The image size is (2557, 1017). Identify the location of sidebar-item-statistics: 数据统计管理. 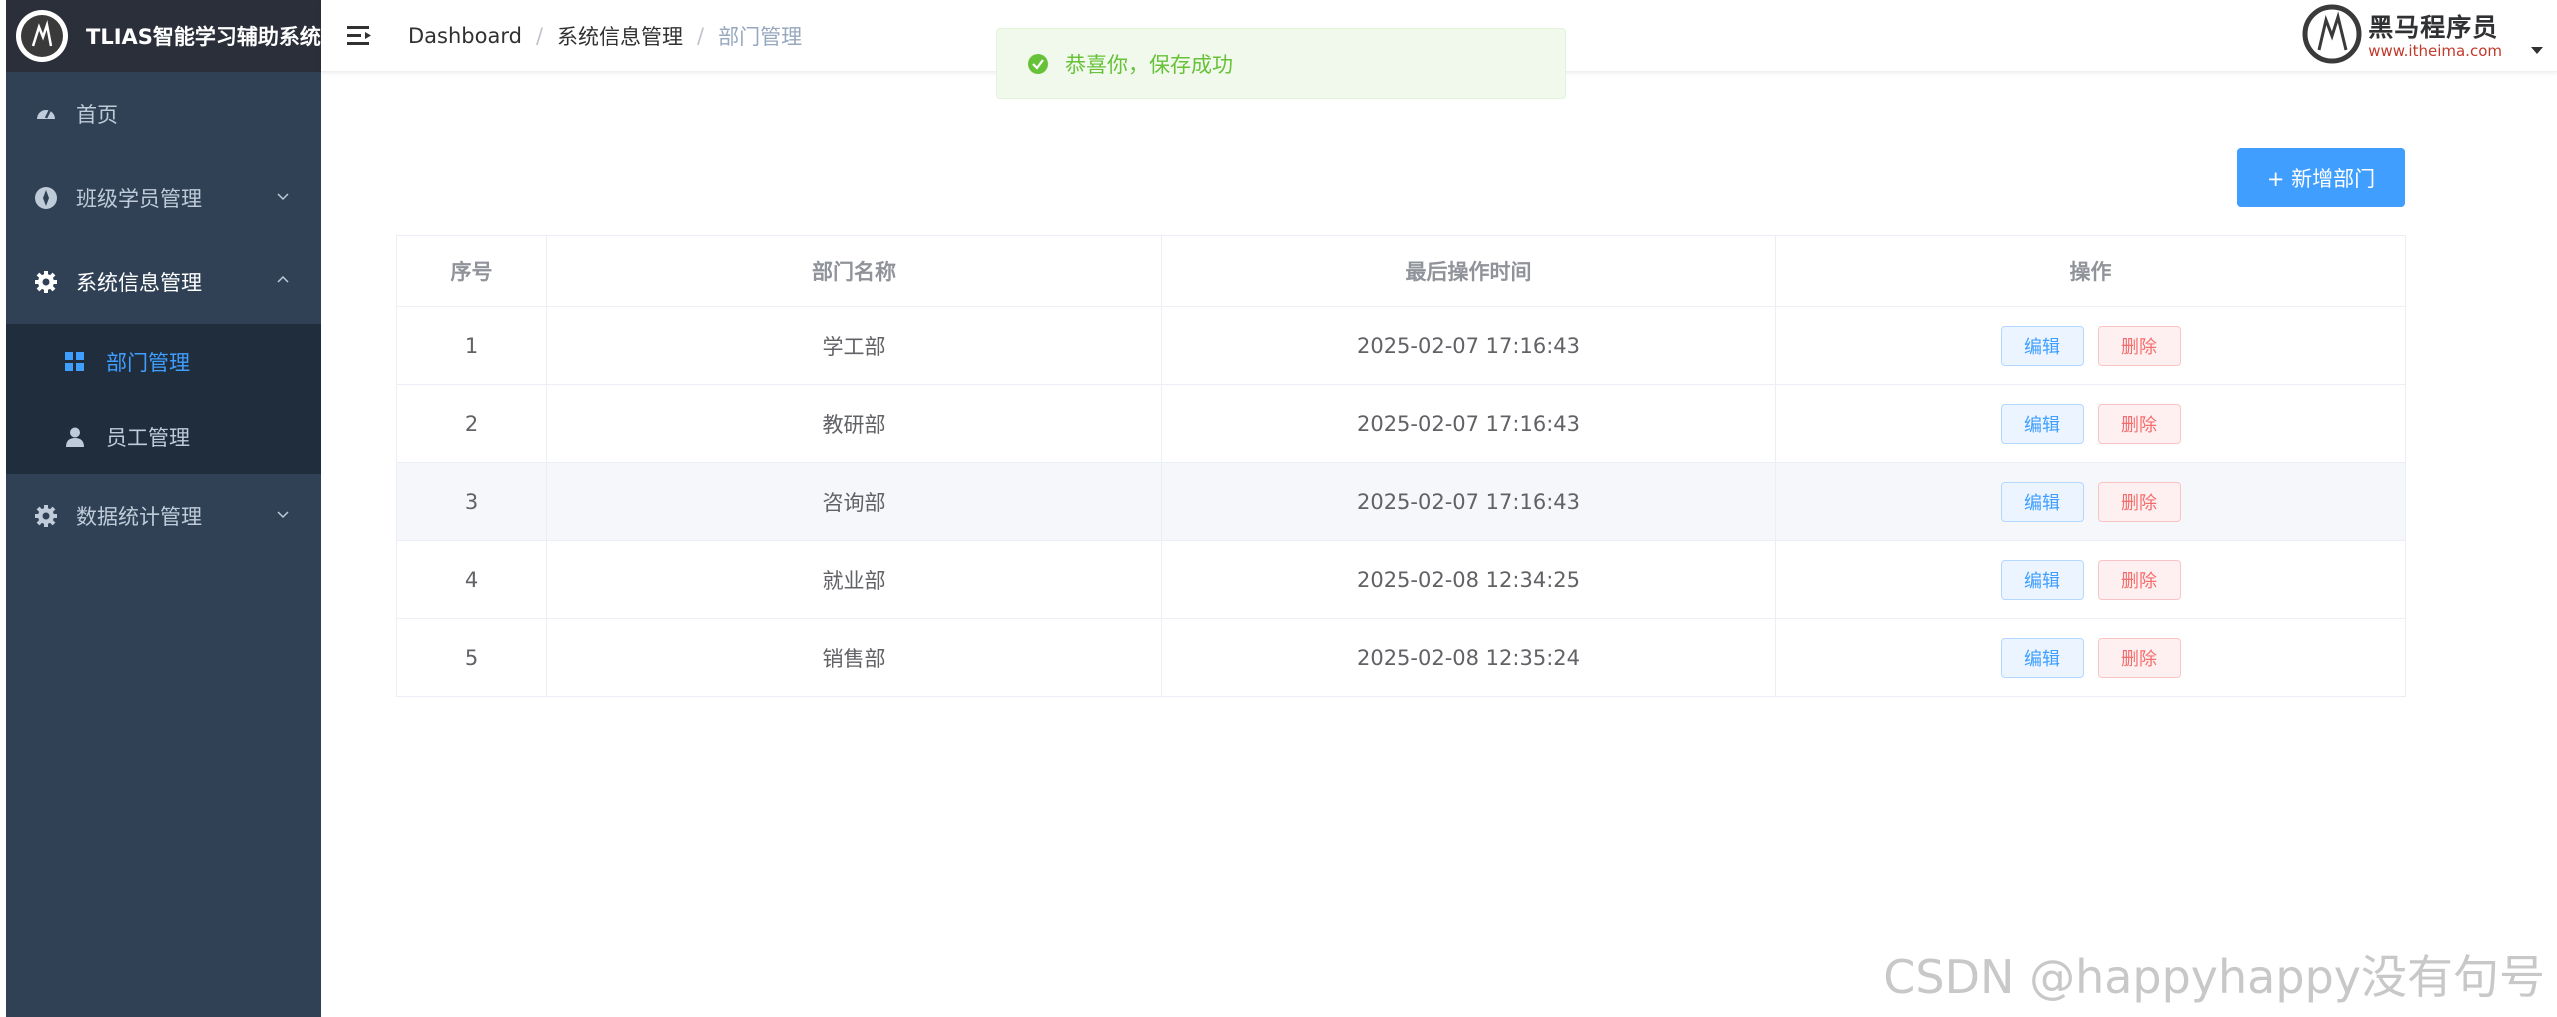
(163, 516).